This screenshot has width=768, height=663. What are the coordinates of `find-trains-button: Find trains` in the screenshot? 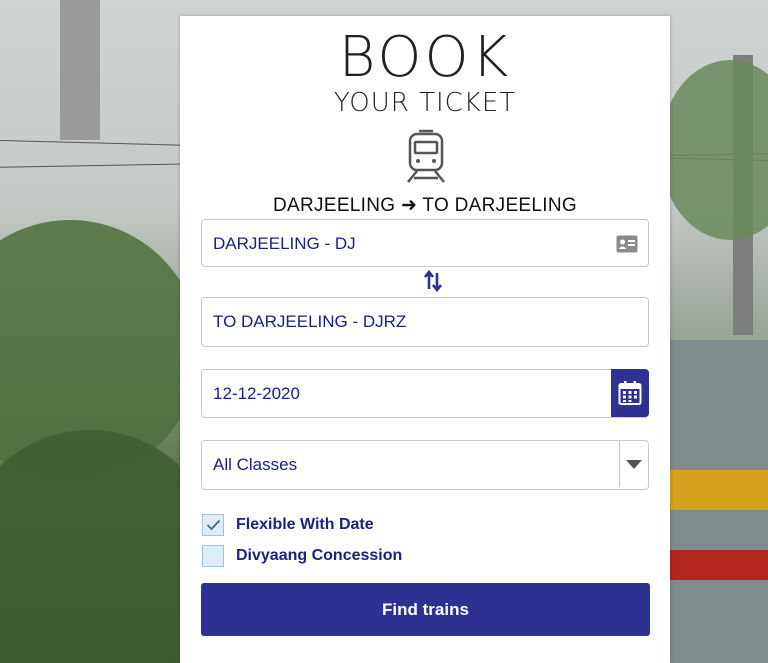 It's located at (425, 609).